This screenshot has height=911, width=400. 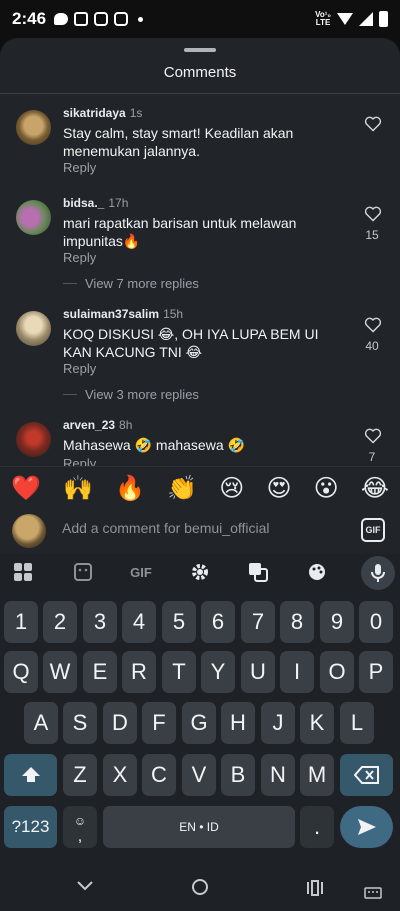 I want to click on comment-username: sulaiman37salim, so click(x=111, y=314).